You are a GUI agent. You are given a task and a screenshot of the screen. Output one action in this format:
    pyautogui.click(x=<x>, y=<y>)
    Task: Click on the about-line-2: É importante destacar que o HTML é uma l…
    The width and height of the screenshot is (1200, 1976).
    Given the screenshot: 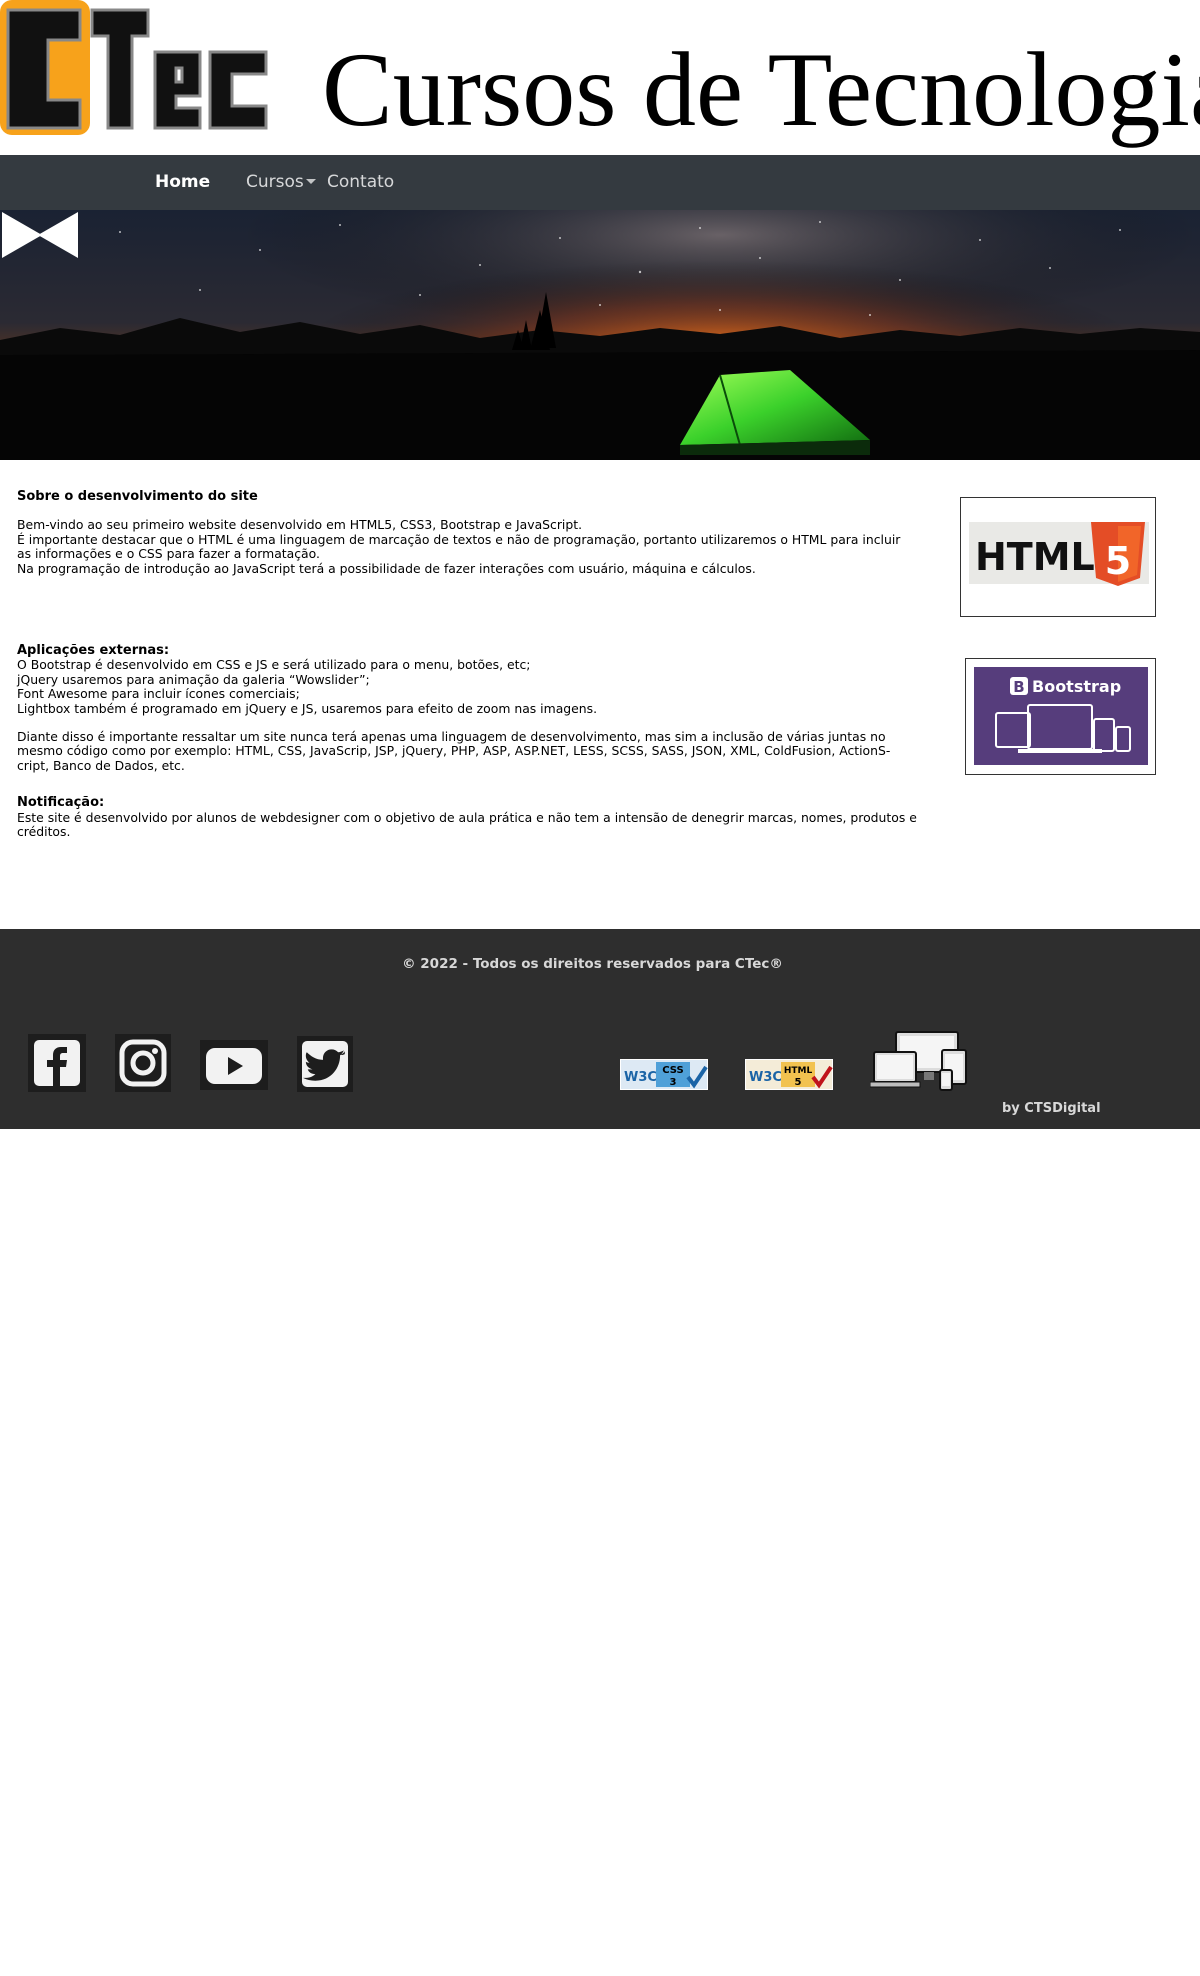 What is the action you would take?
    pyautogui.click(x=459, y=546)
    